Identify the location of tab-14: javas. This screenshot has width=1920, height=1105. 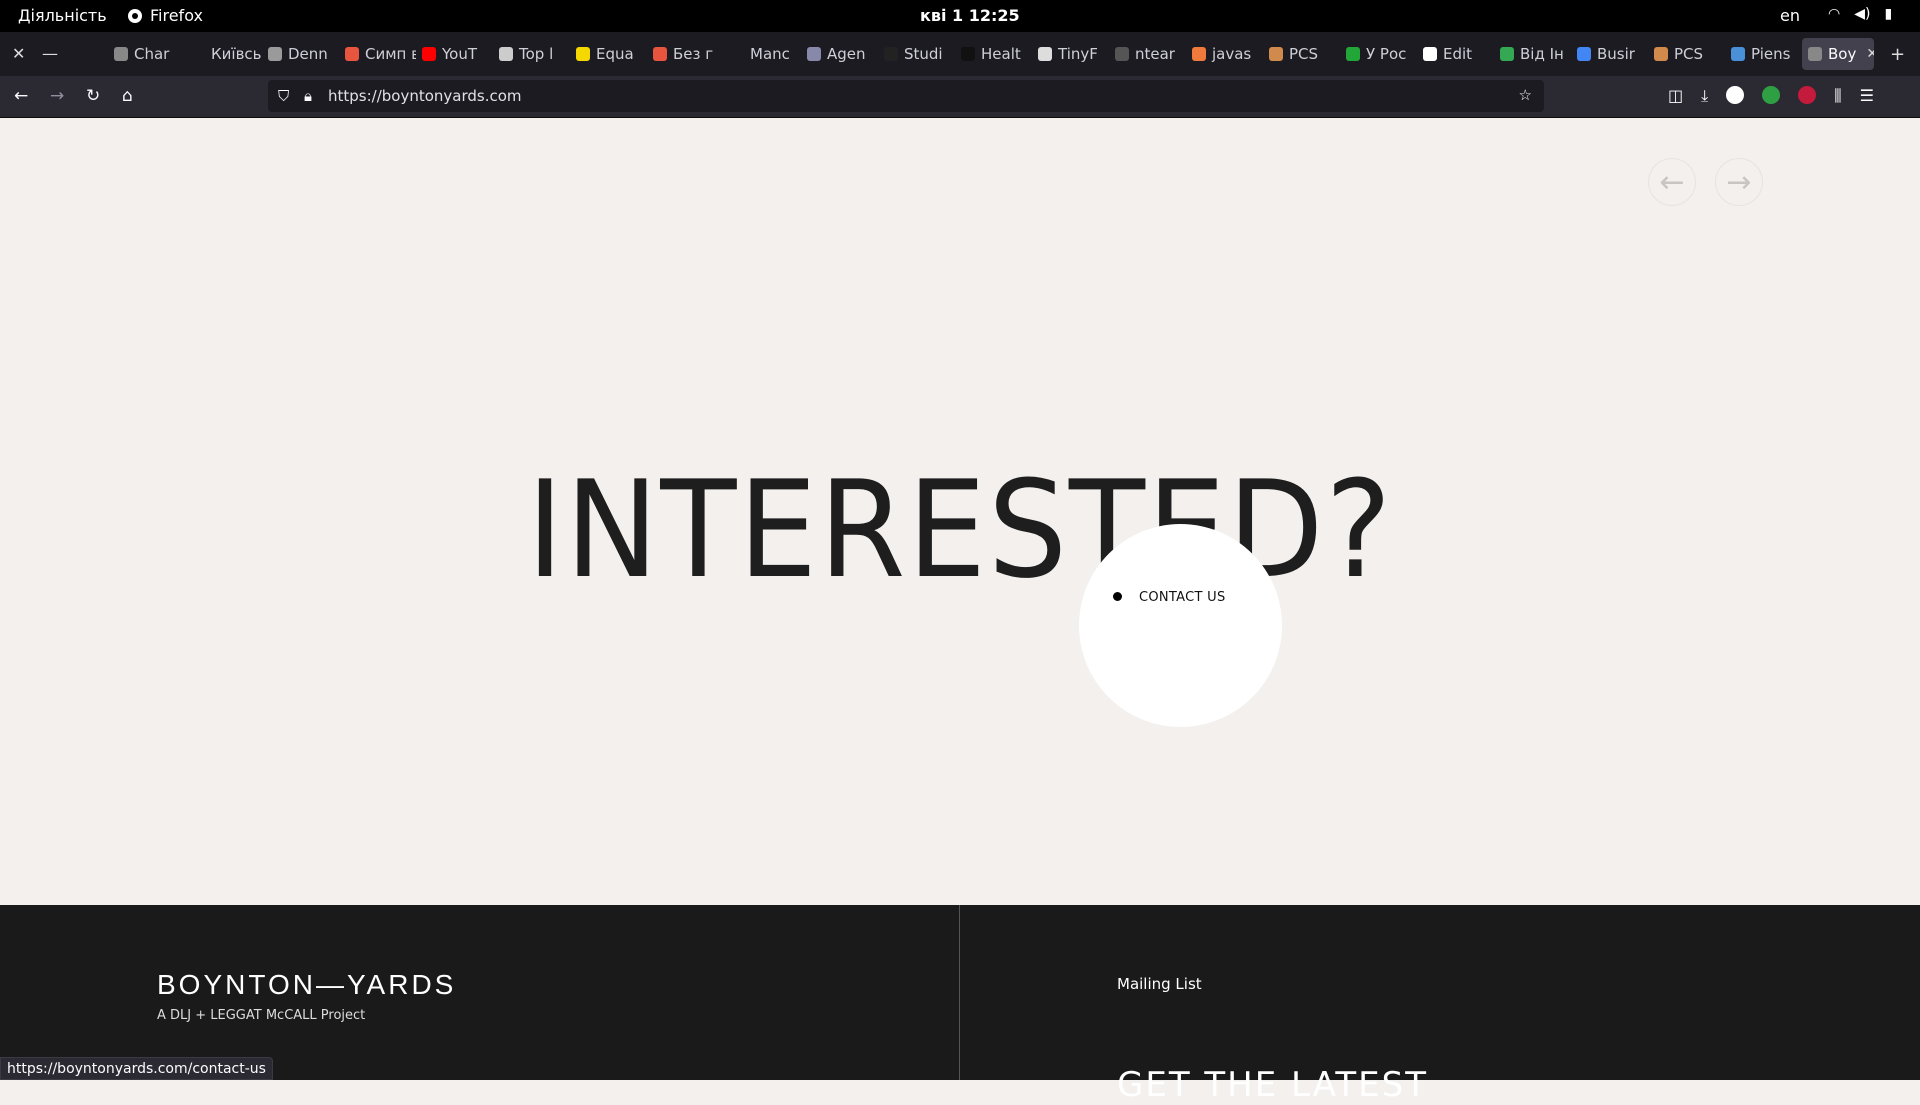
(1224, 54).